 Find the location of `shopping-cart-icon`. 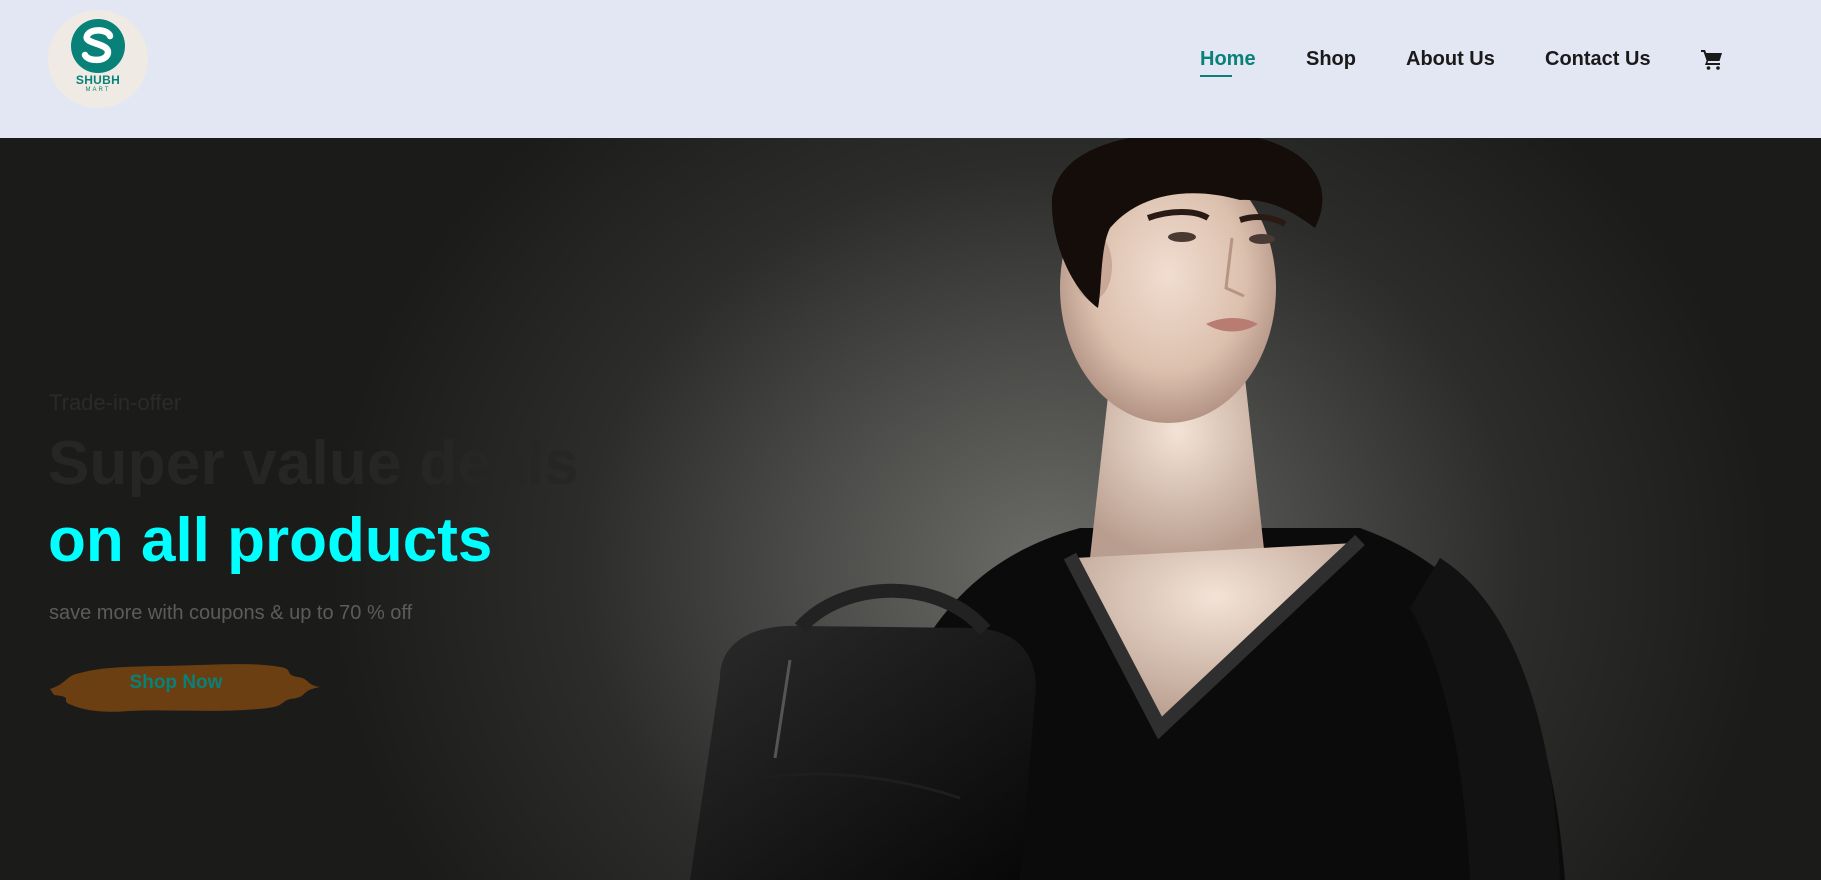

shopping-cart-icon is located at coordinates (1711, 60).